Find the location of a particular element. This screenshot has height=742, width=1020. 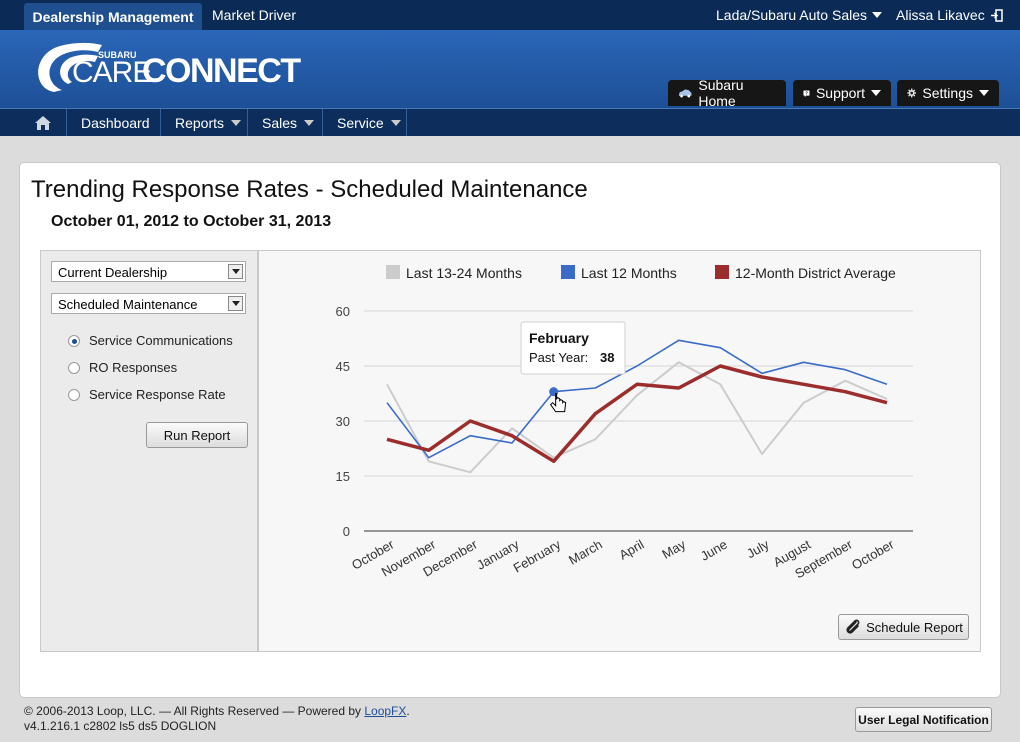

settings-button: Settings is located at coordinates (948, 93).